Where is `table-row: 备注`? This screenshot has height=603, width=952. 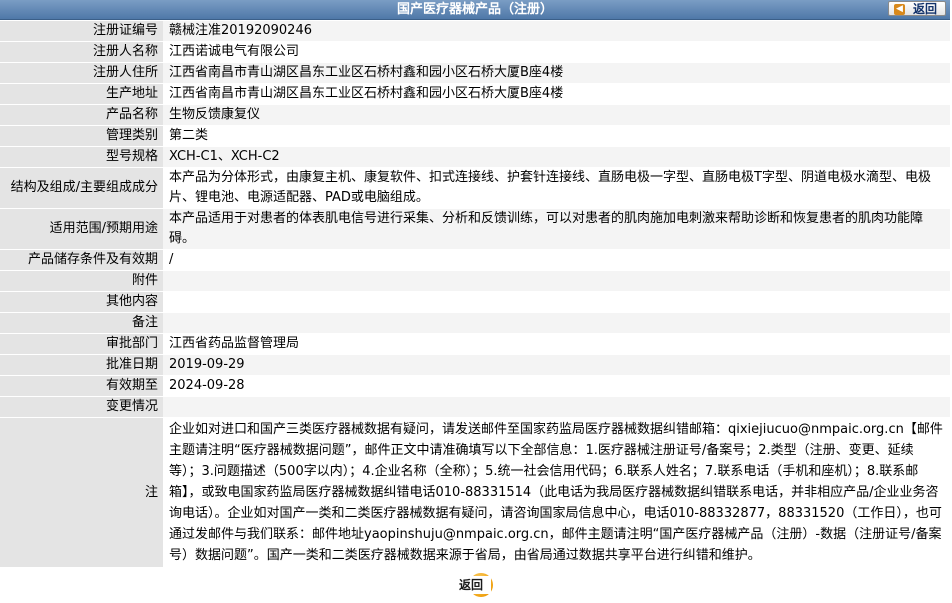 table-row: 备注 is located at coordinates (475, 323).